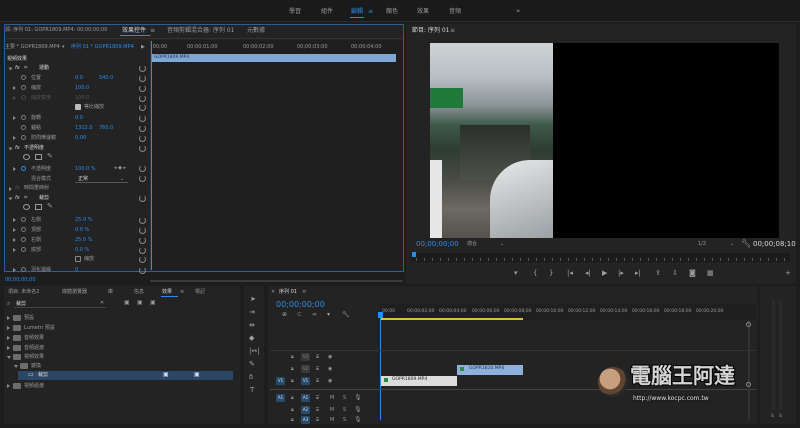 The width and height of the screenshot is (800, 428). What do you see at coordinates (299, 315) in the screenshot?
I see `snap-icon: ⊂` at bounding box center [299, 315].